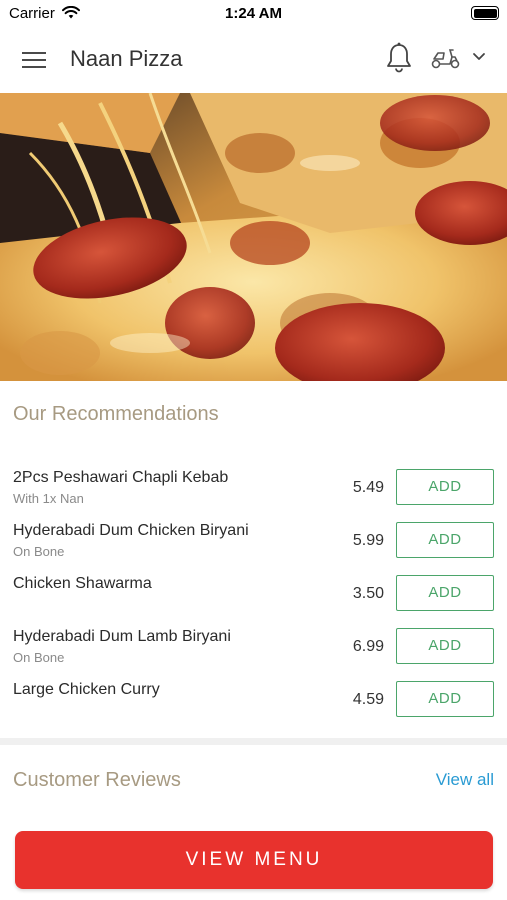 This screenshot has width=507, height=900. What do you see at coordinates (368, 646) in the screenshot?
I see `item-price: 6.99` at bounding box center [368, 646].